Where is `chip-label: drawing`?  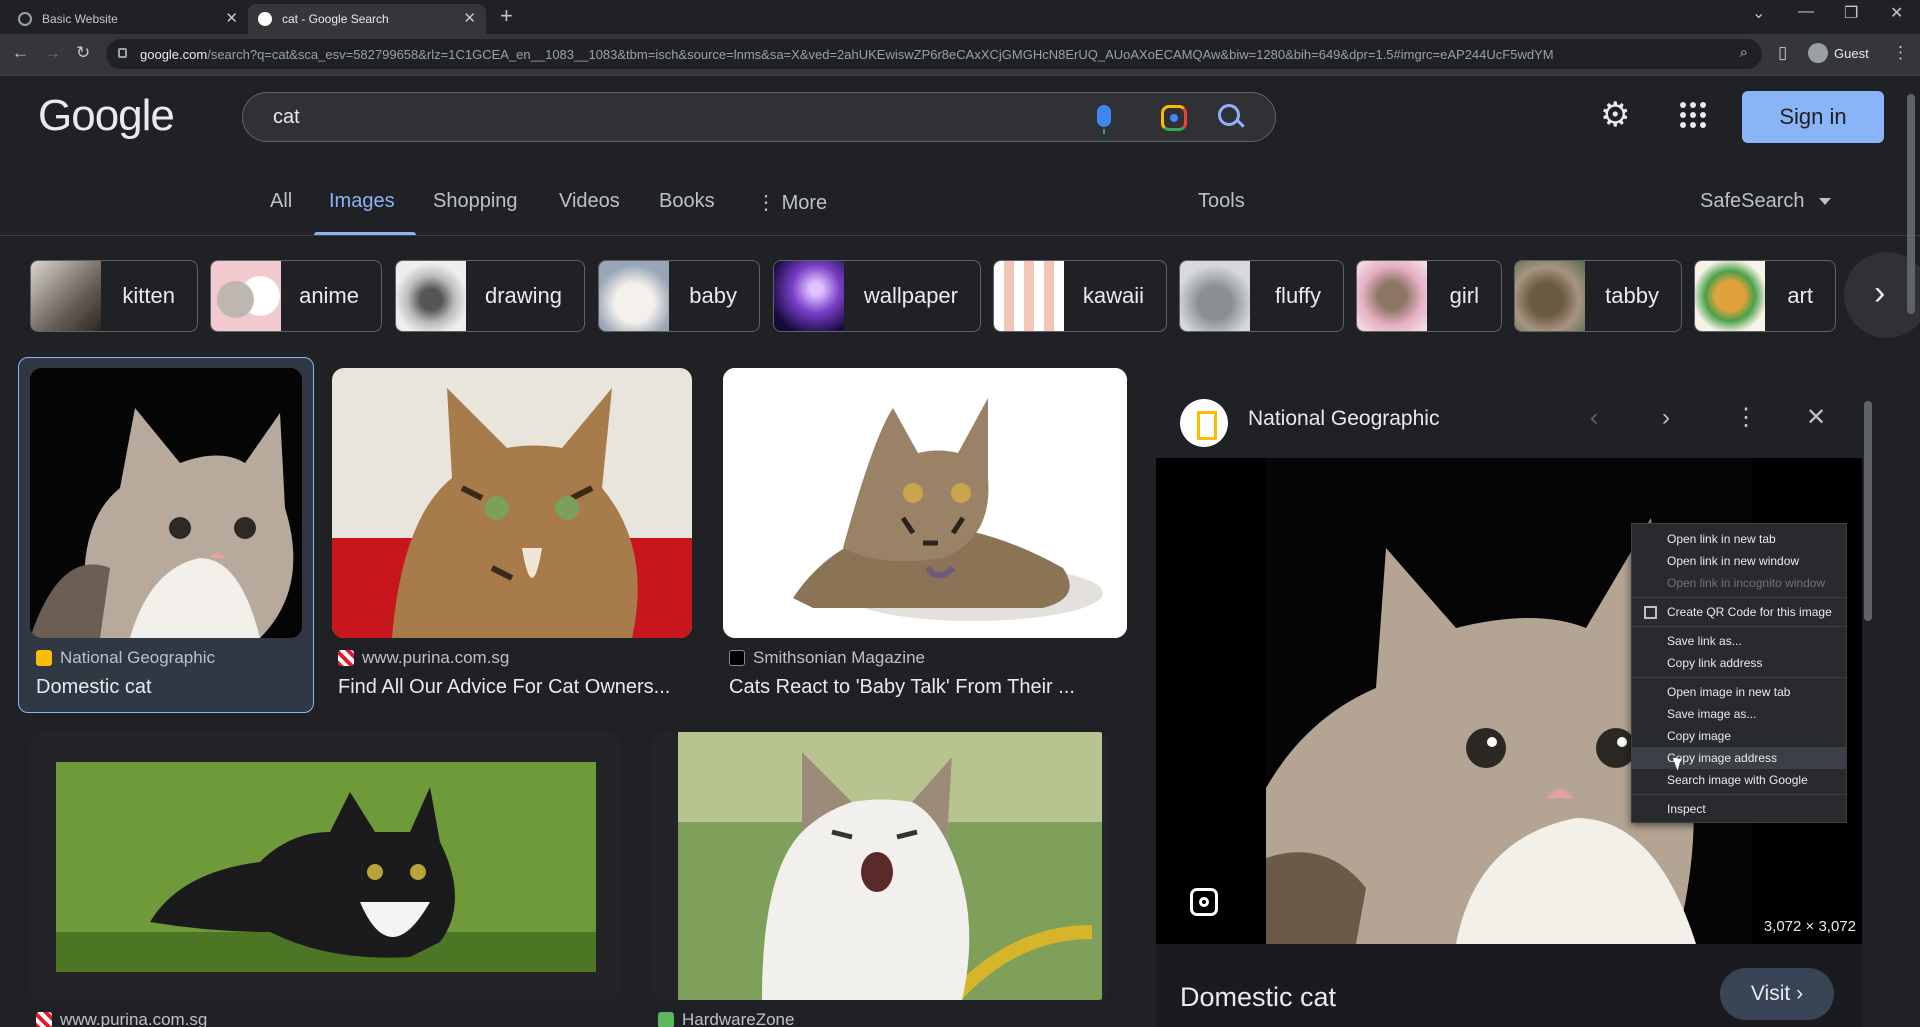
chip-label: drawing is located at coordinates (523, 295).